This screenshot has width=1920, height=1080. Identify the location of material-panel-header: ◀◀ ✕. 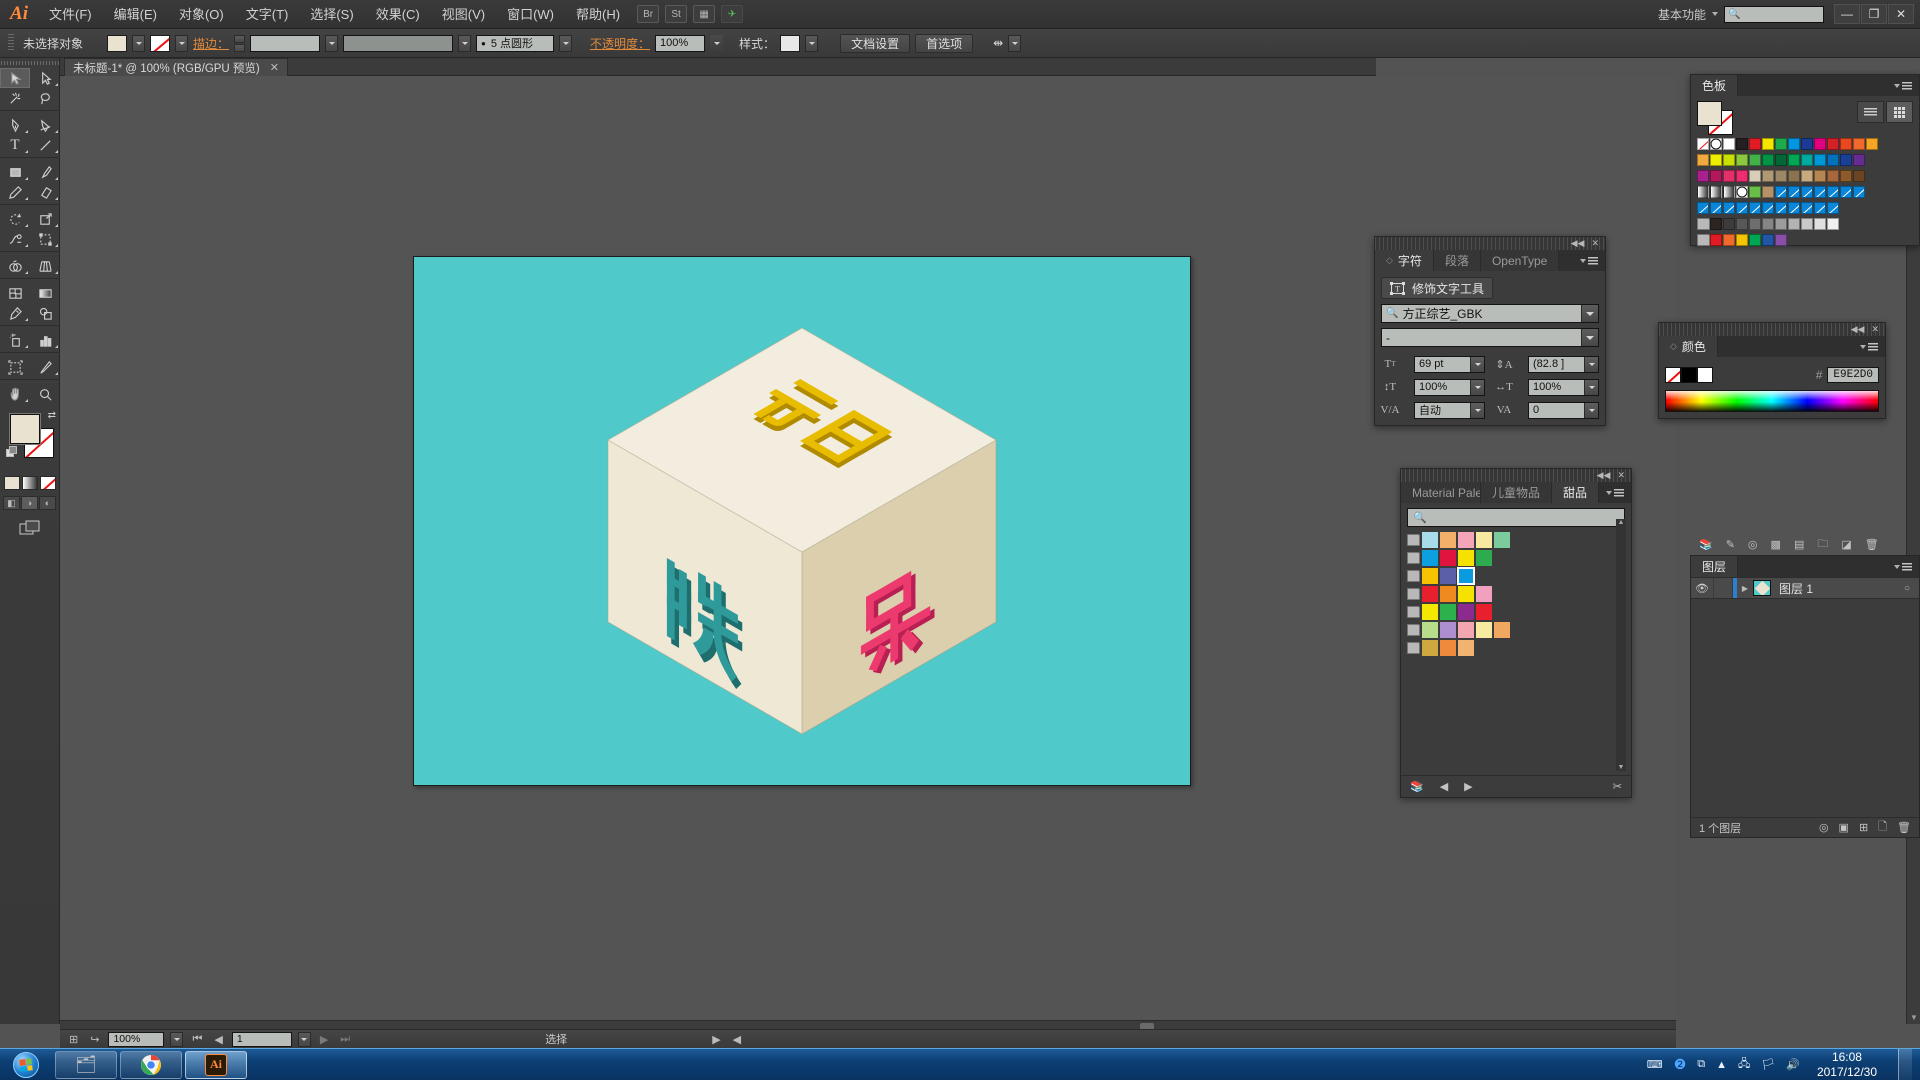
(1516, 475).